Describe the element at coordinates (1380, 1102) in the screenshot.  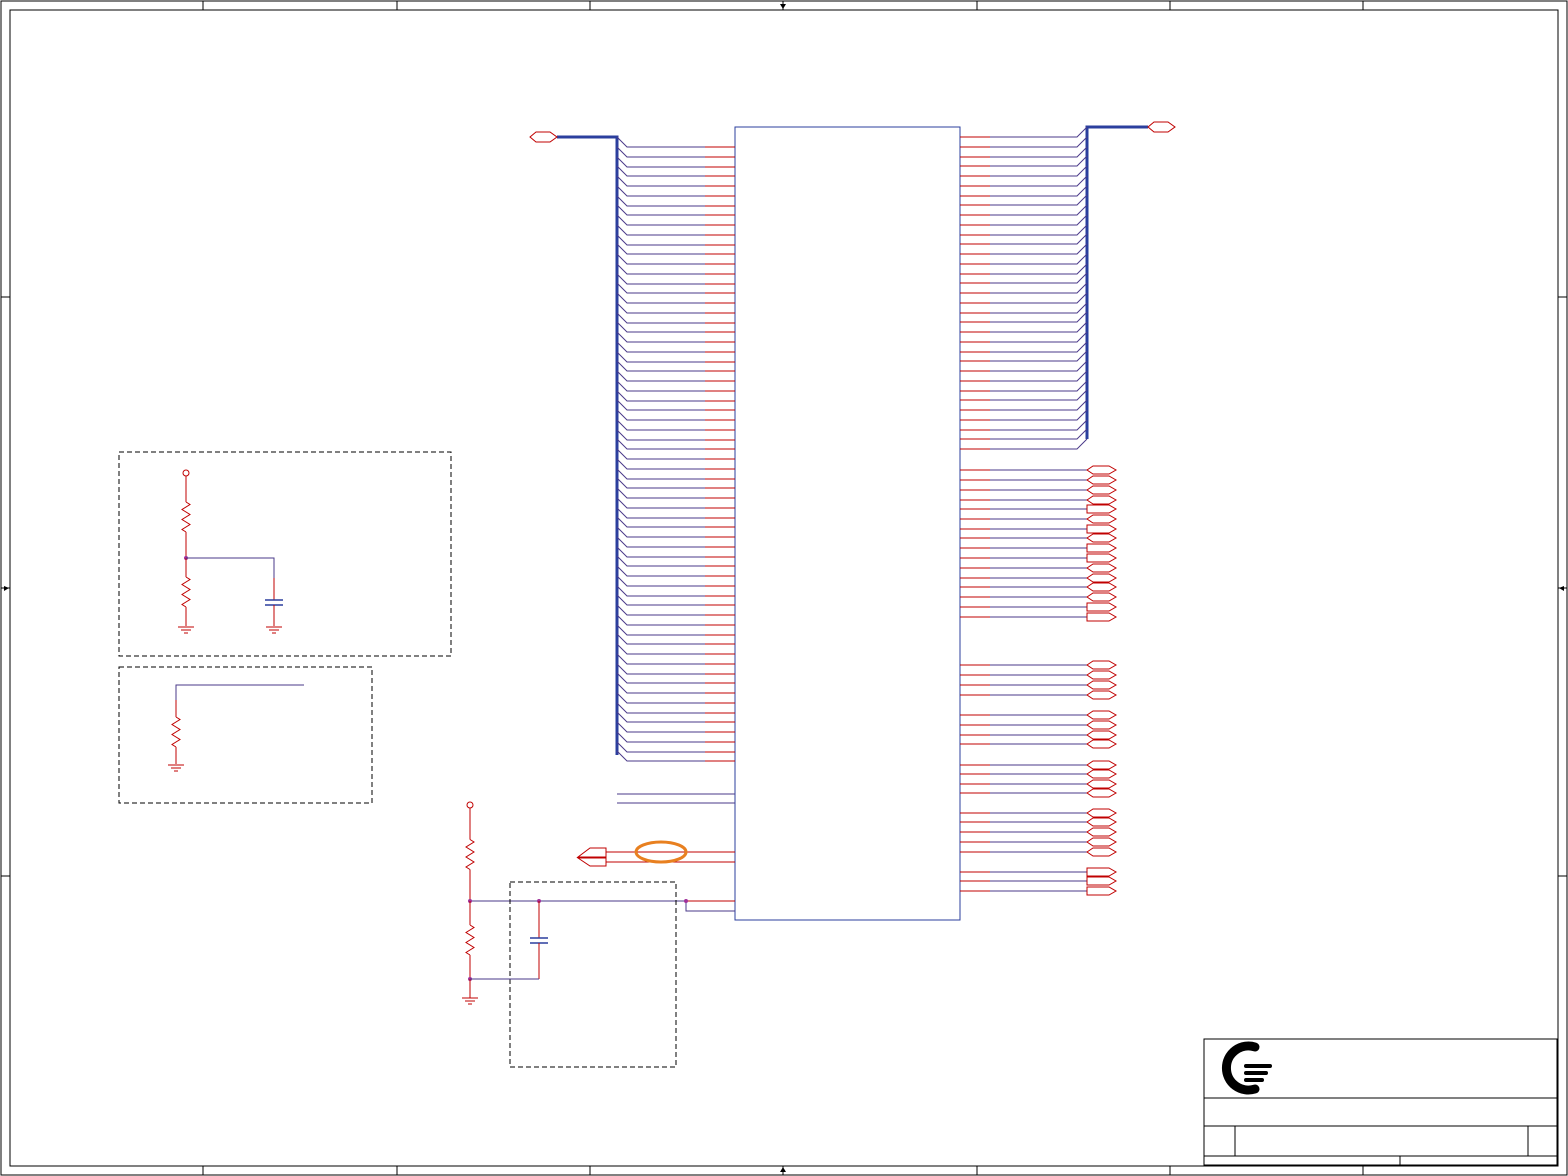
I see `title-block-frame` at that location.